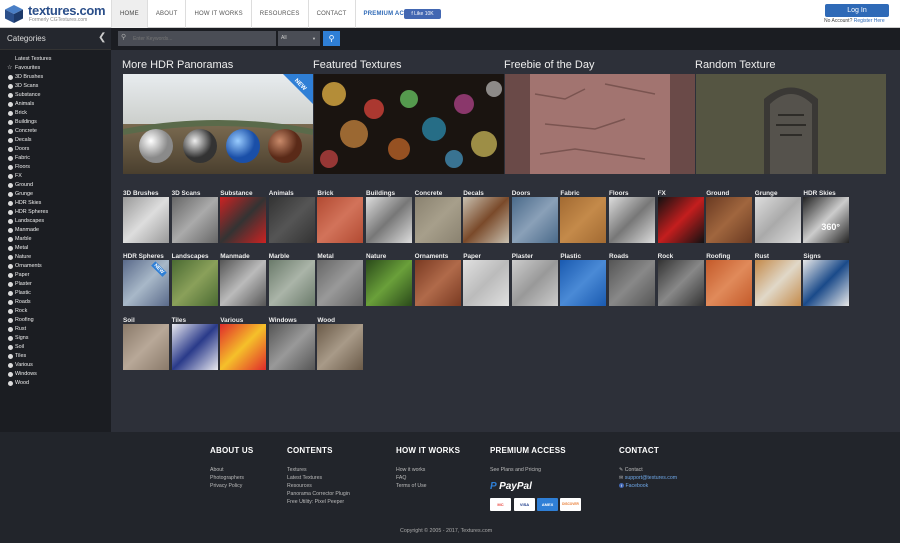  I want to click on sidebar-item-wood: Wood, so click(55, 383).